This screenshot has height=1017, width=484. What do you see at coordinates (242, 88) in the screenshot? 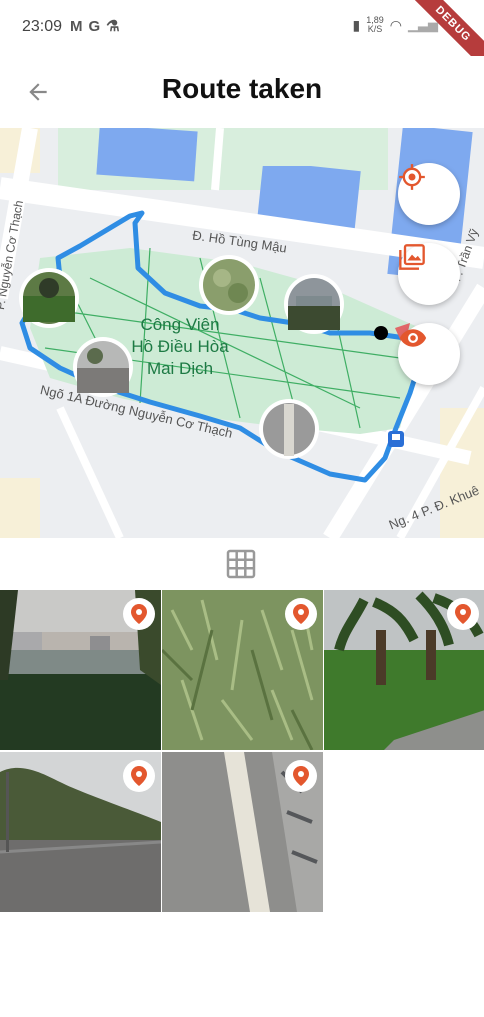
I see `page-title: Route taken` at bounding box center [242, 88].